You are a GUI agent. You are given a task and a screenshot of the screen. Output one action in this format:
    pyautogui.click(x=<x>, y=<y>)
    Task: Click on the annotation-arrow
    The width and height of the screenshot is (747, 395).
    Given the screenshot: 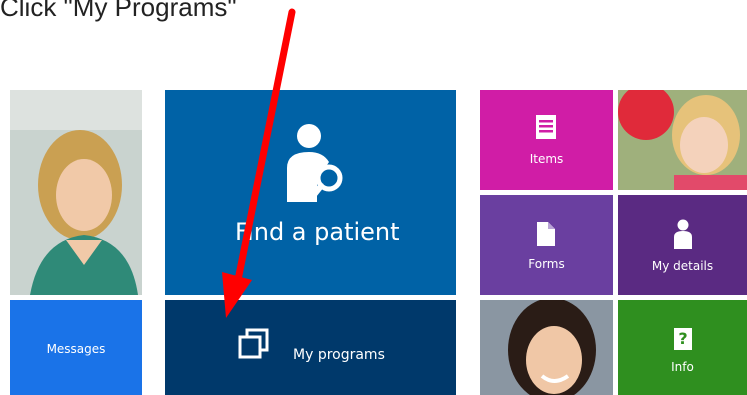 What is the action you would take?
    pyautogui.click(x=259, y=163)
    